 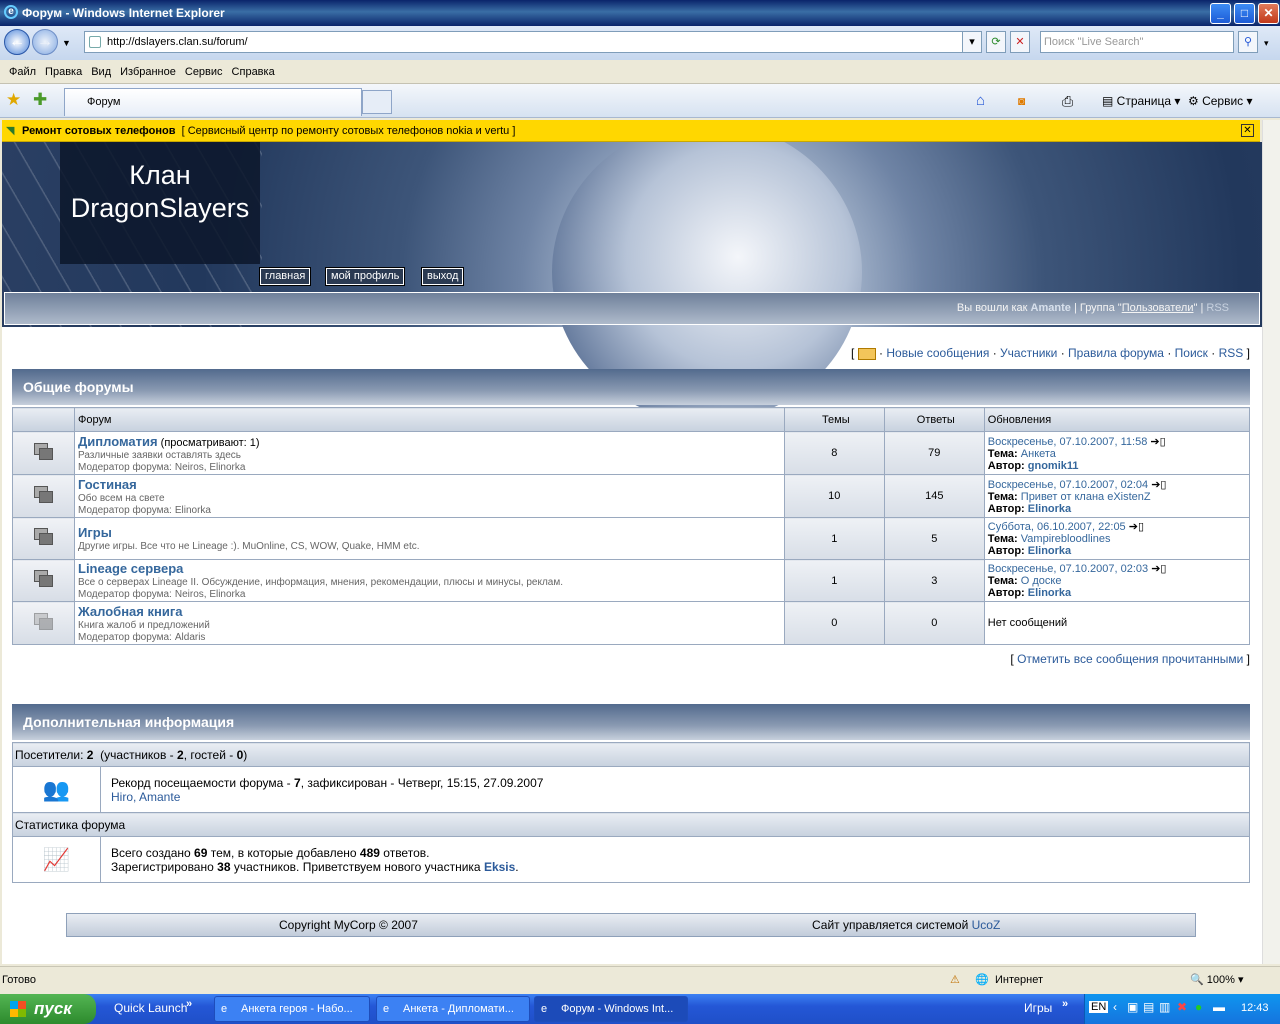 I want to click on search-options-icon: ▾, so click(x=1266, y=43).